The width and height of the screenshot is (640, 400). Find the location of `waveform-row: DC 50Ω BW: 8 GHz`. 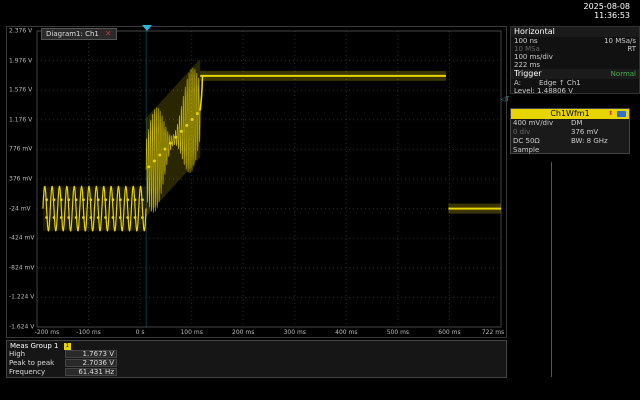

waveform-row: DC 50Ω BW: 8 GHz is located at coordinates (570, 141).